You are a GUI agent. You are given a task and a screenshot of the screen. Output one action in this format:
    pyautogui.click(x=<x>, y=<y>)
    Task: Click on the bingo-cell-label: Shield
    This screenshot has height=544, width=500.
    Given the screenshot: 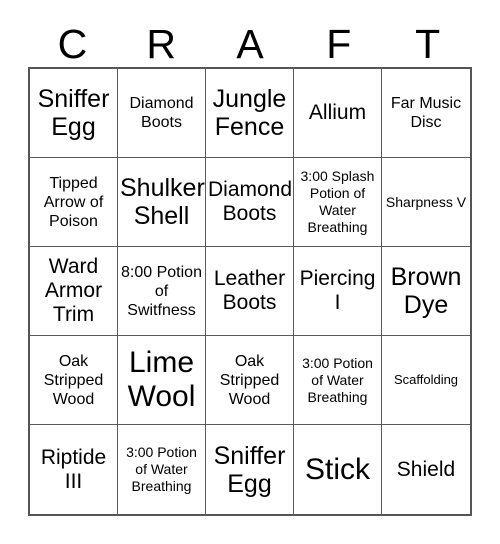 What is the action you would take?
    pyautogui.click(x=426, y=469)
    